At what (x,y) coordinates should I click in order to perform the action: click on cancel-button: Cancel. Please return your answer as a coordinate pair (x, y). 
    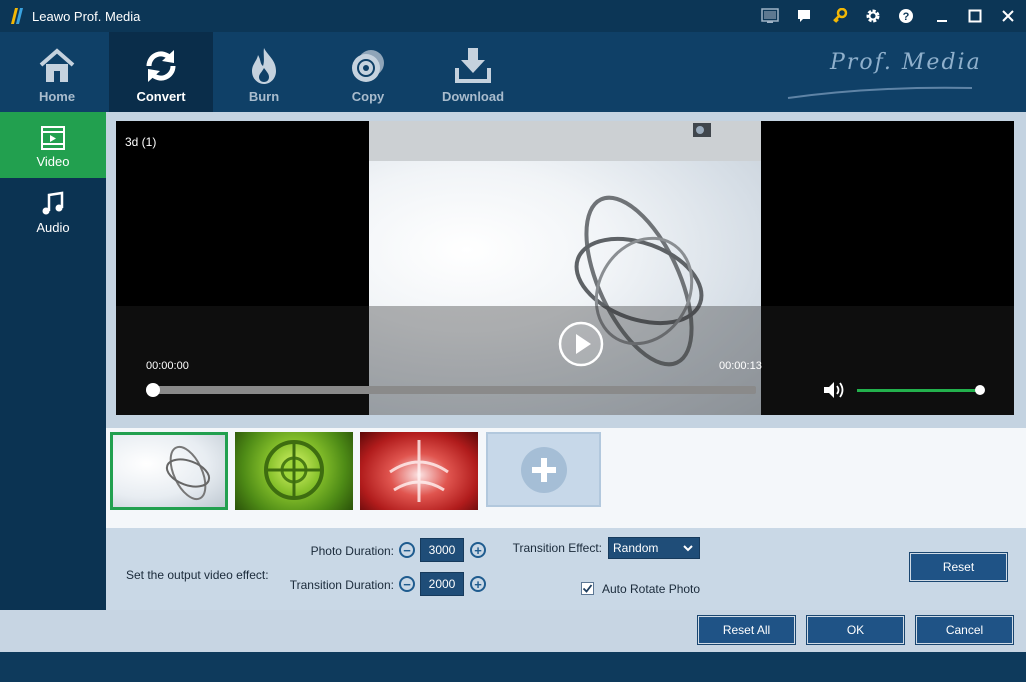
    Looking at the image, I should click on (964, 630).